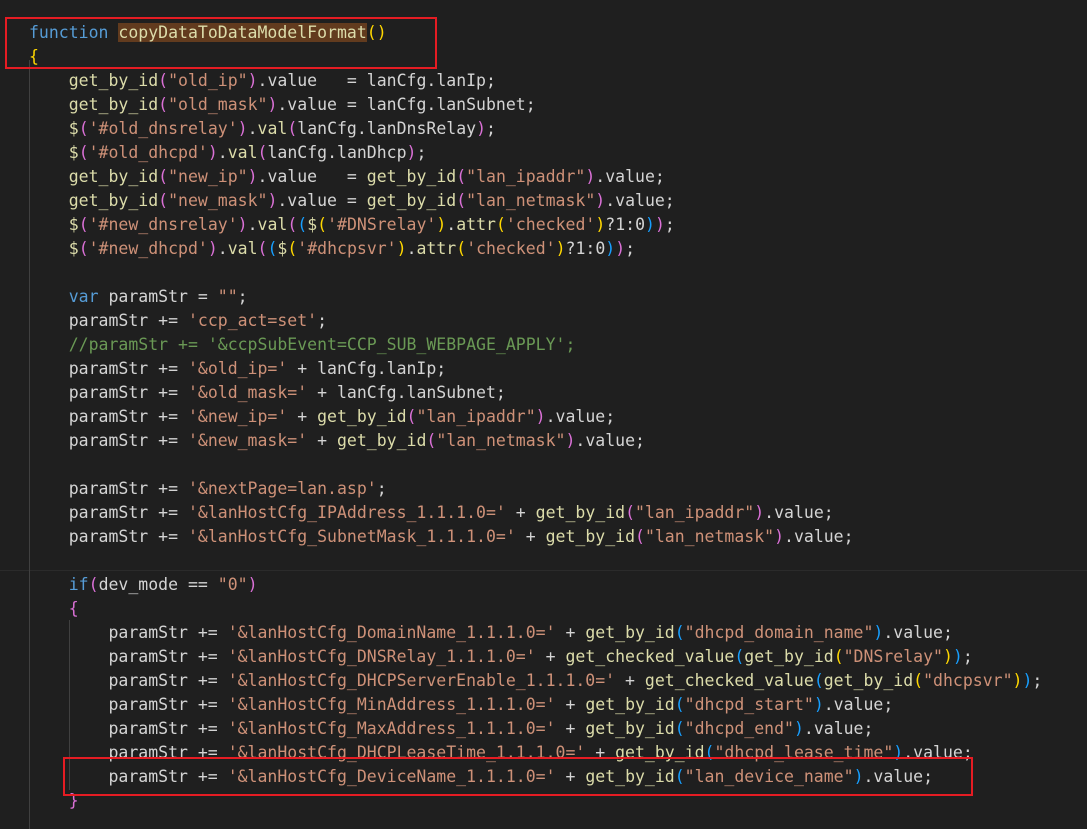  What do you see at coordinates (247, 392) in the screenshot?
I see `code-token: '&old_mask='` at bounding box center [247, 392].